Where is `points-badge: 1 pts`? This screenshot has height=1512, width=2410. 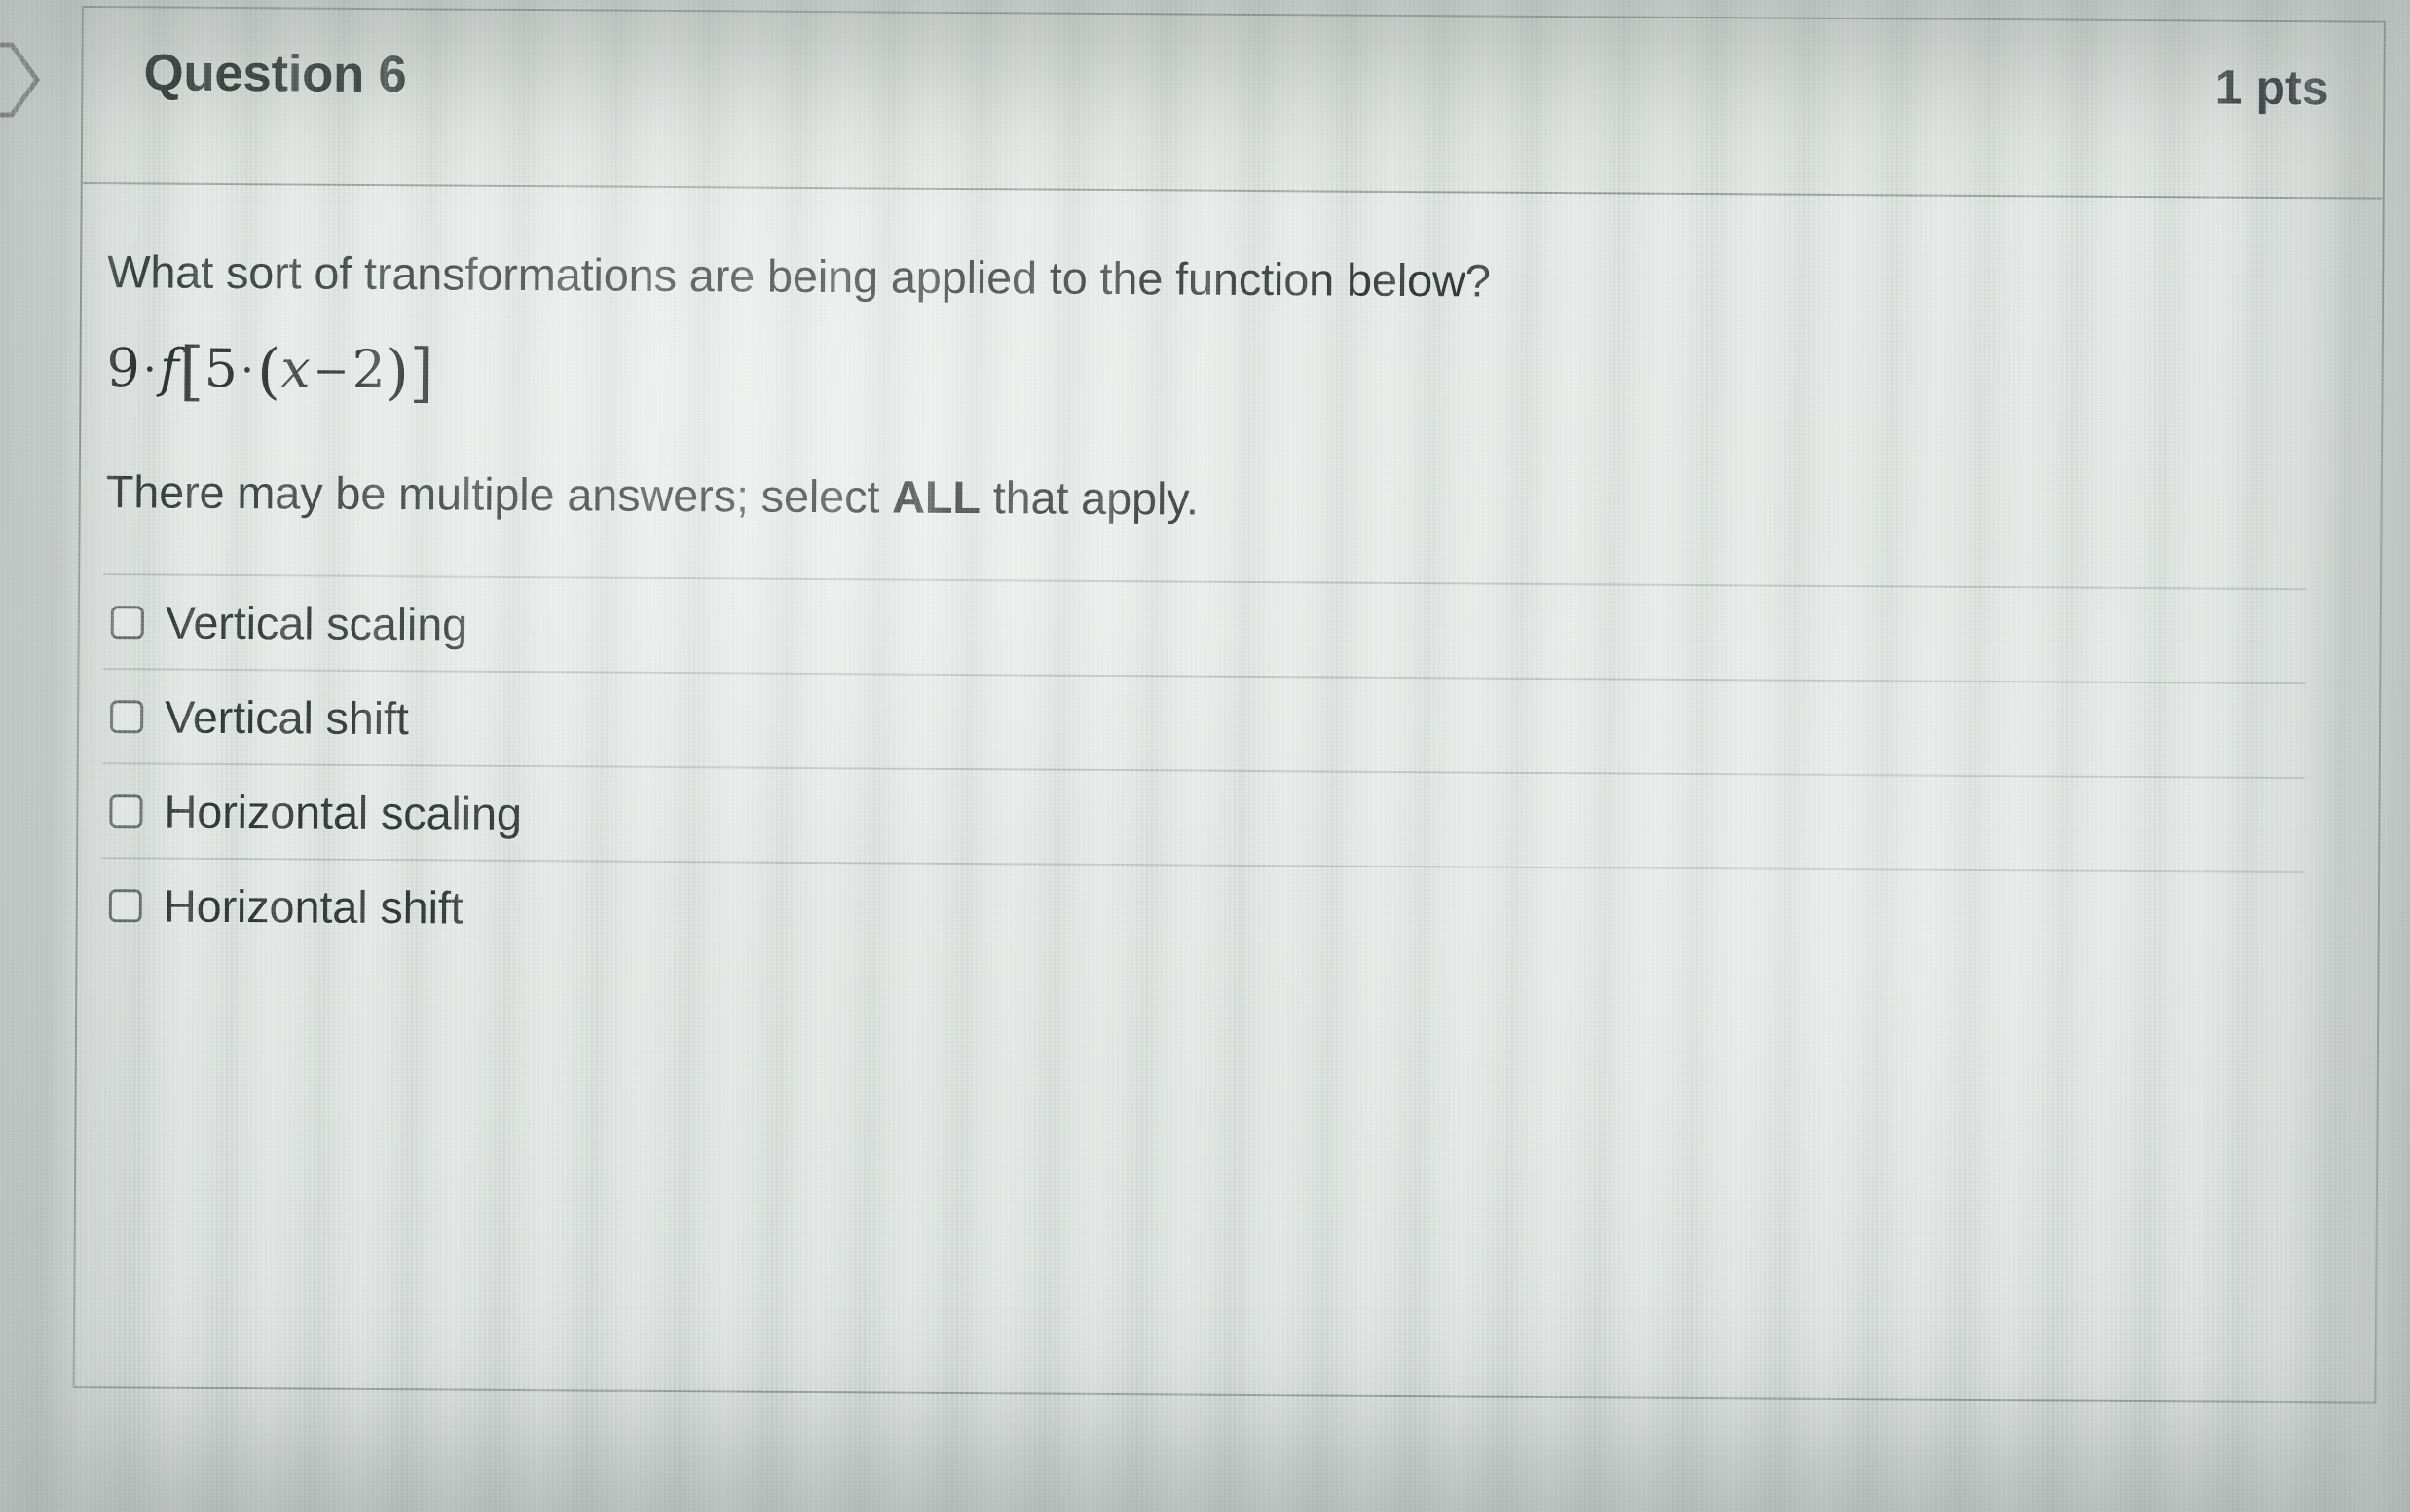 points-badge: 1 pts is located at coordinates (2271, 87).